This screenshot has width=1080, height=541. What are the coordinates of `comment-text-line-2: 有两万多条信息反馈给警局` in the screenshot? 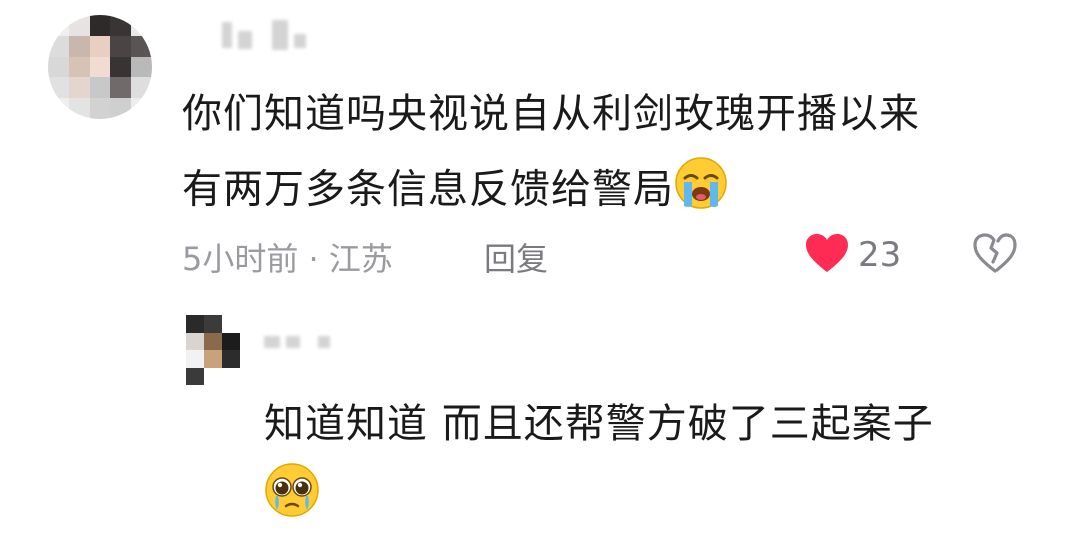 It's located at (455, 191).